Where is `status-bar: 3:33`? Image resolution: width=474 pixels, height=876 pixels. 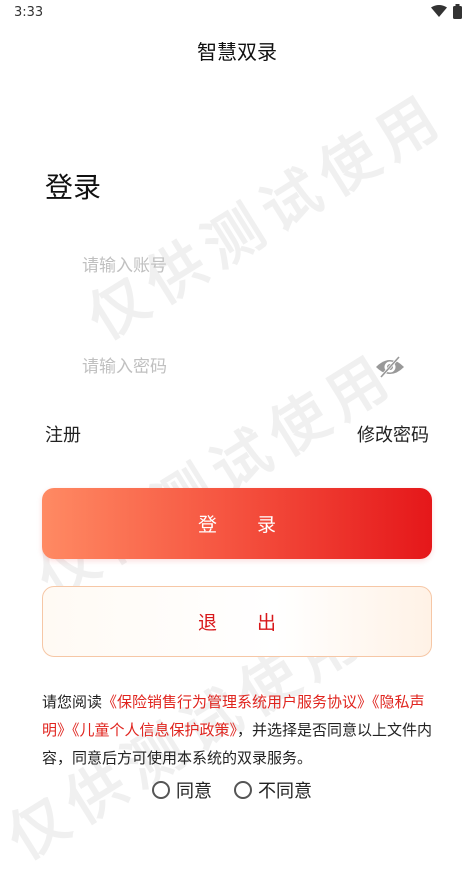 status-bar: 3:33 is located at coordinates (237, 13).